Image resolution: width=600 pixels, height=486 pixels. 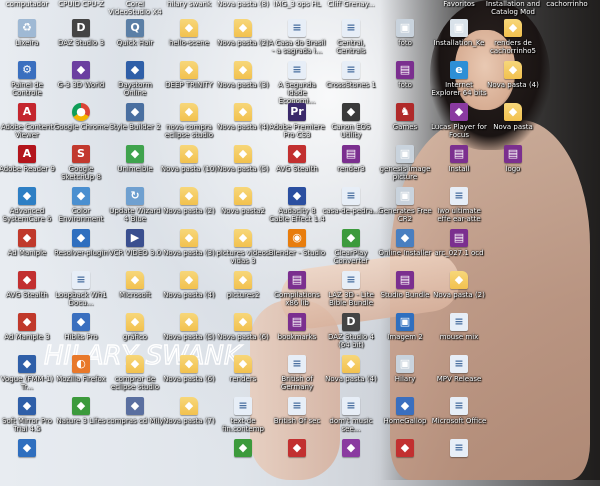 What do you see at coordinates (351, 126) in the screenshot?
I see `desktop-shortcut: ◆ Canon EOS Utility` at bounding box center [351, 126].